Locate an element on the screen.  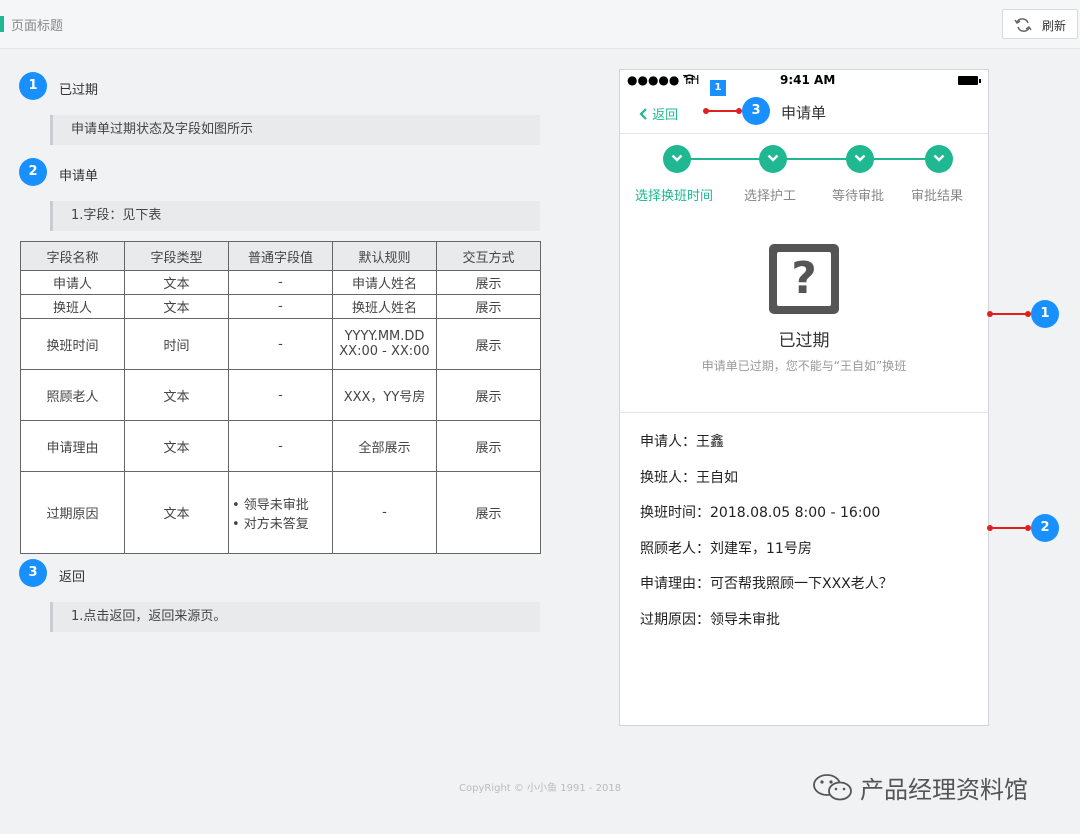
refresh-icon is located at coordinates (1023, 25).